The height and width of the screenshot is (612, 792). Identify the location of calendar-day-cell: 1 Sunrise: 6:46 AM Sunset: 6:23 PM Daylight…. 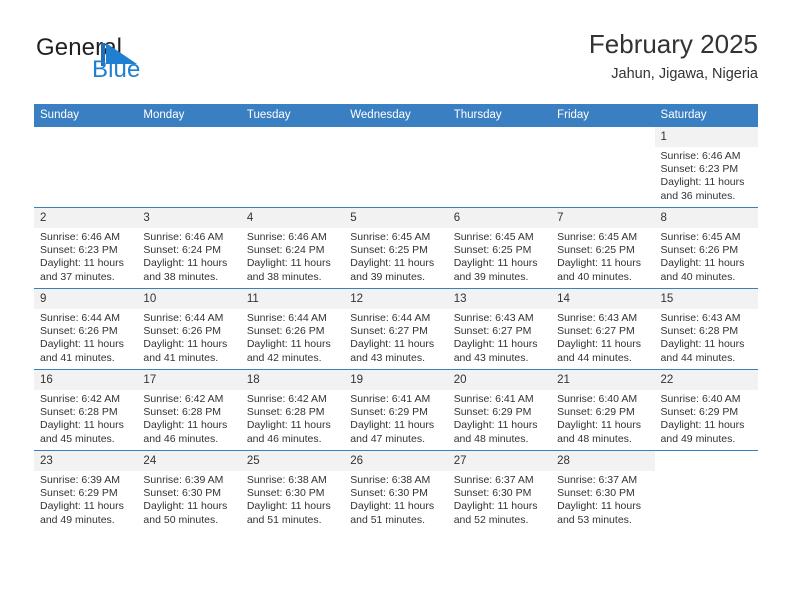
(706, 167).